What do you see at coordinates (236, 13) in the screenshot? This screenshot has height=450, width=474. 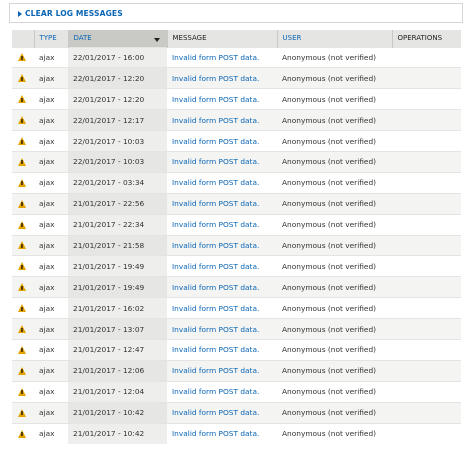 I see `clear-log-messages-panel: CLEAR LOG MESSAGES` at bounding box center [236, 13].